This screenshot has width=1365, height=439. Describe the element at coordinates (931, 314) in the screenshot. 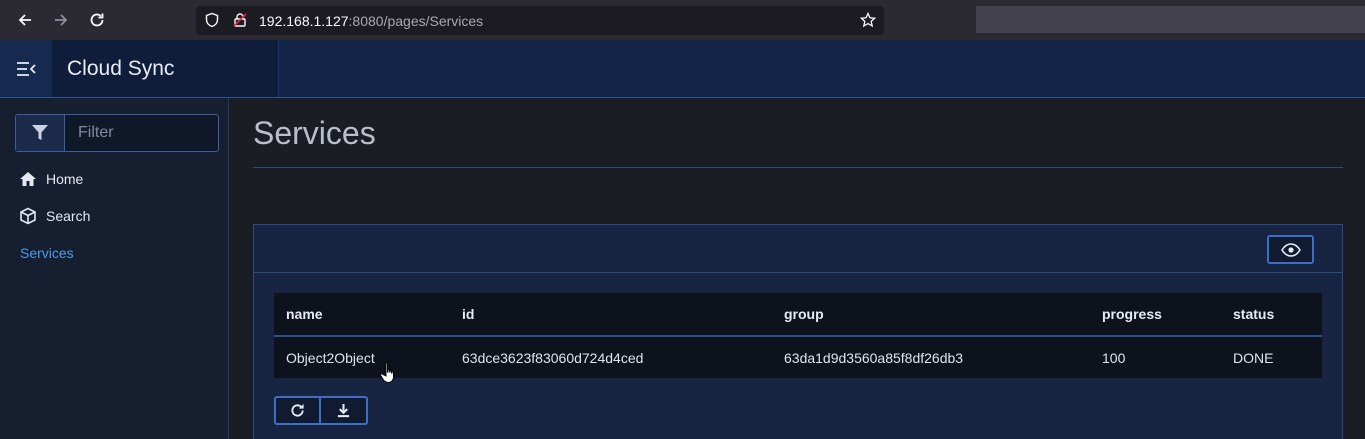

I see `column-header-group: group` at that location.